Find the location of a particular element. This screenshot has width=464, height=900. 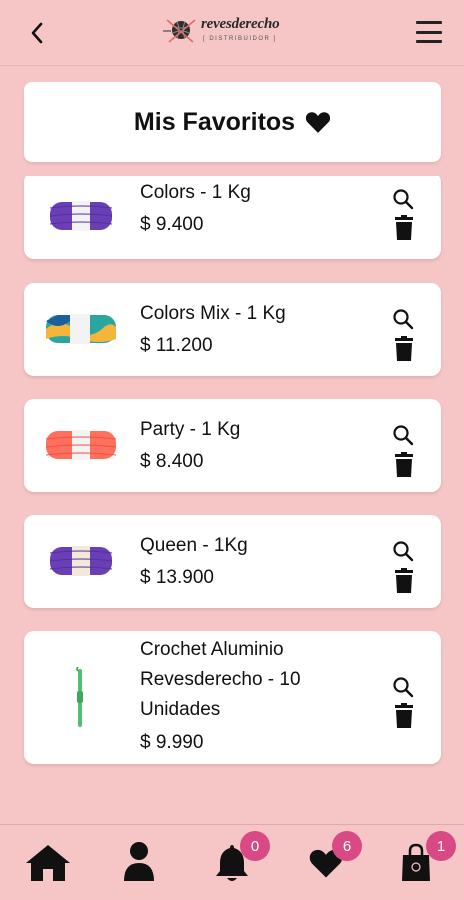

top-bar: revesderecho [ DISTRIBUIDOR ] is located at coordinates (232, 33).